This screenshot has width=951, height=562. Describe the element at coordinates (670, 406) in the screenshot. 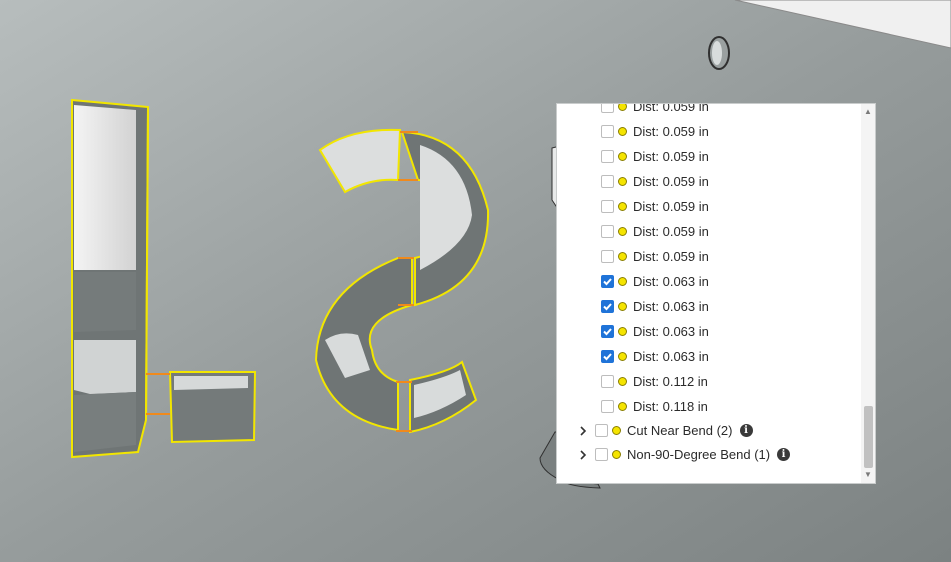

I see `list-item-label: Dist: 0.118 in` at that location.